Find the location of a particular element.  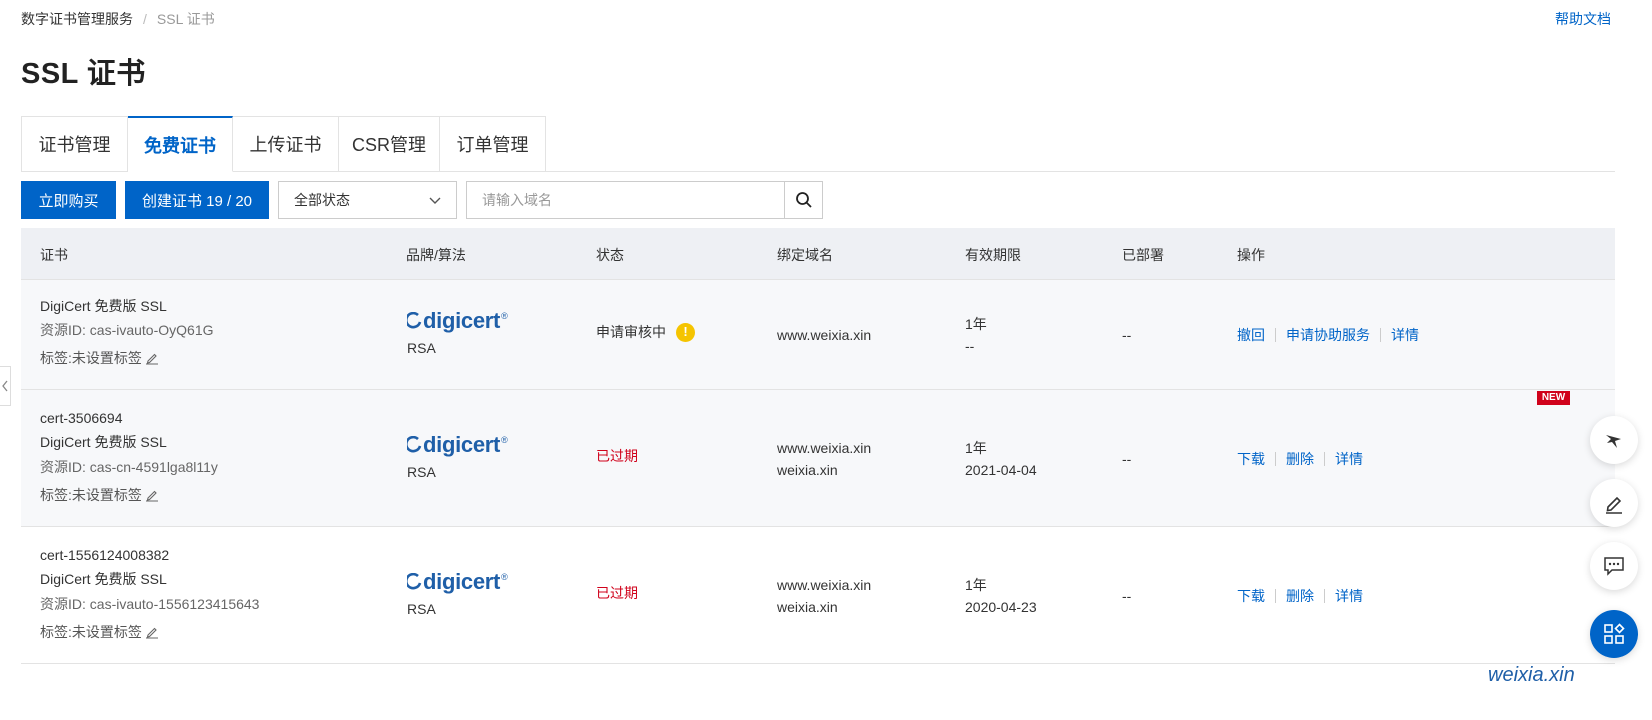

search-icon is located at coordinates (804, 200).